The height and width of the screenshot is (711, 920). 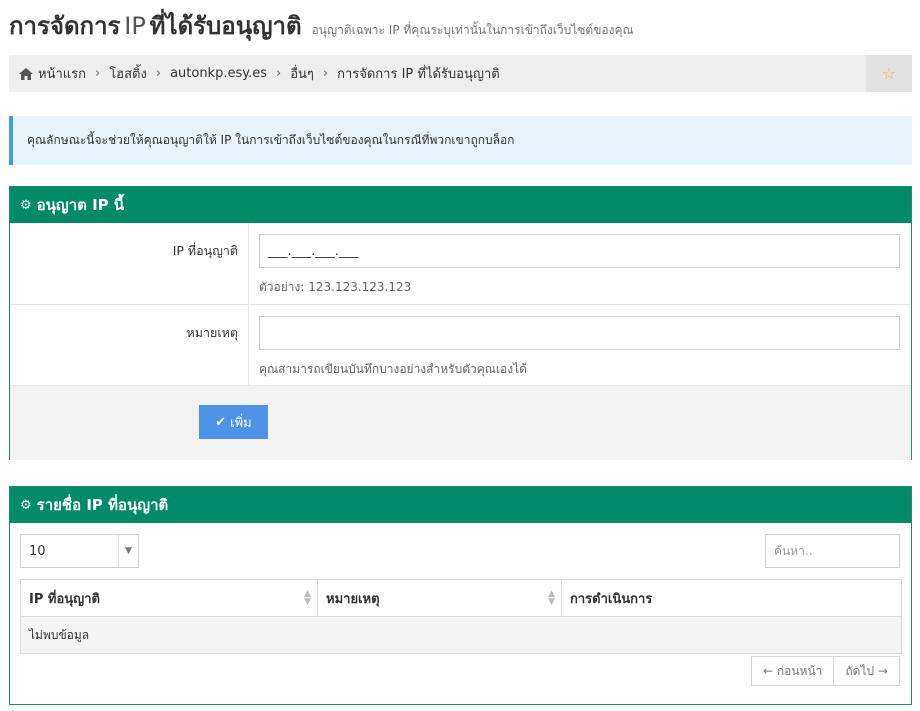 What do you see at coordinates (460, 423) in the screenshot?
I see `form-actions: ✔ เพิ่ม` at bounding box center [460, 423].